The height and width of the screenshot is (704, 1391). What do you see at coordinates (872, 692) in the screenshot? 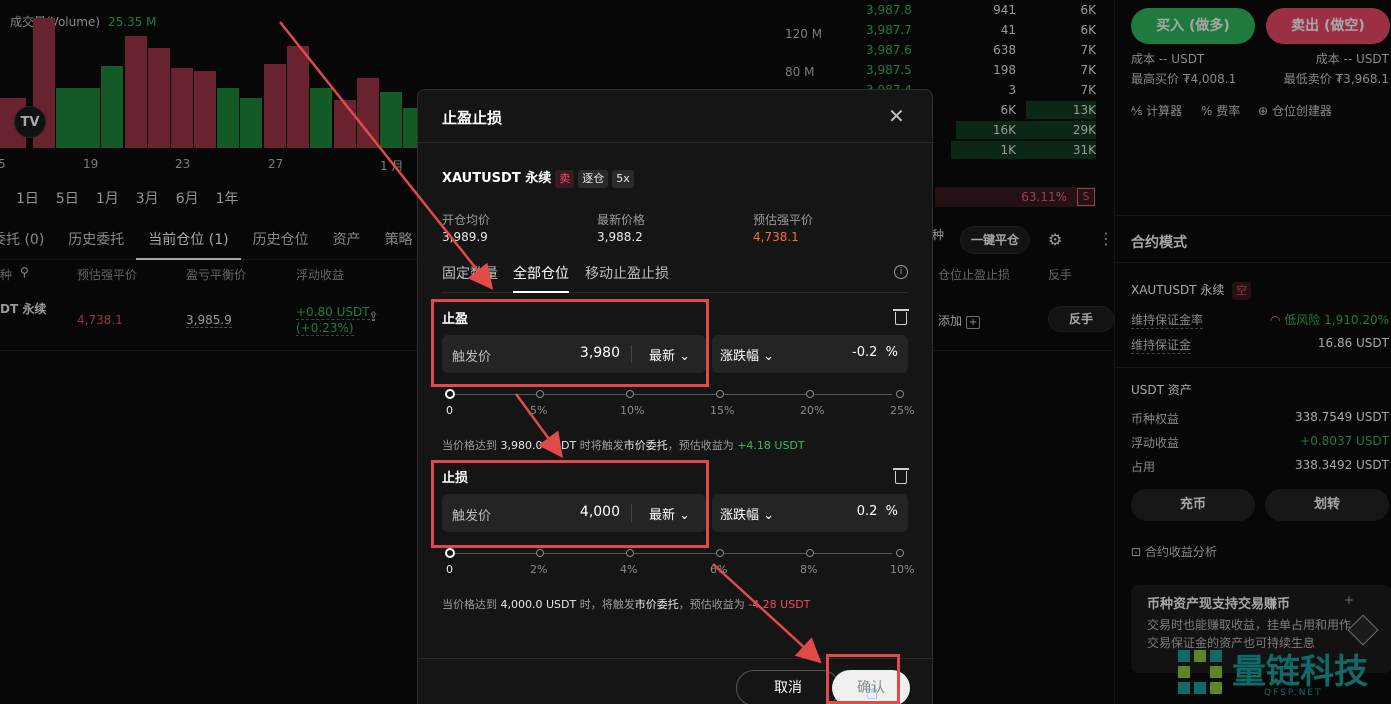
I see `hand-cursor-icon: ☝` at bounding box center [872, 692].